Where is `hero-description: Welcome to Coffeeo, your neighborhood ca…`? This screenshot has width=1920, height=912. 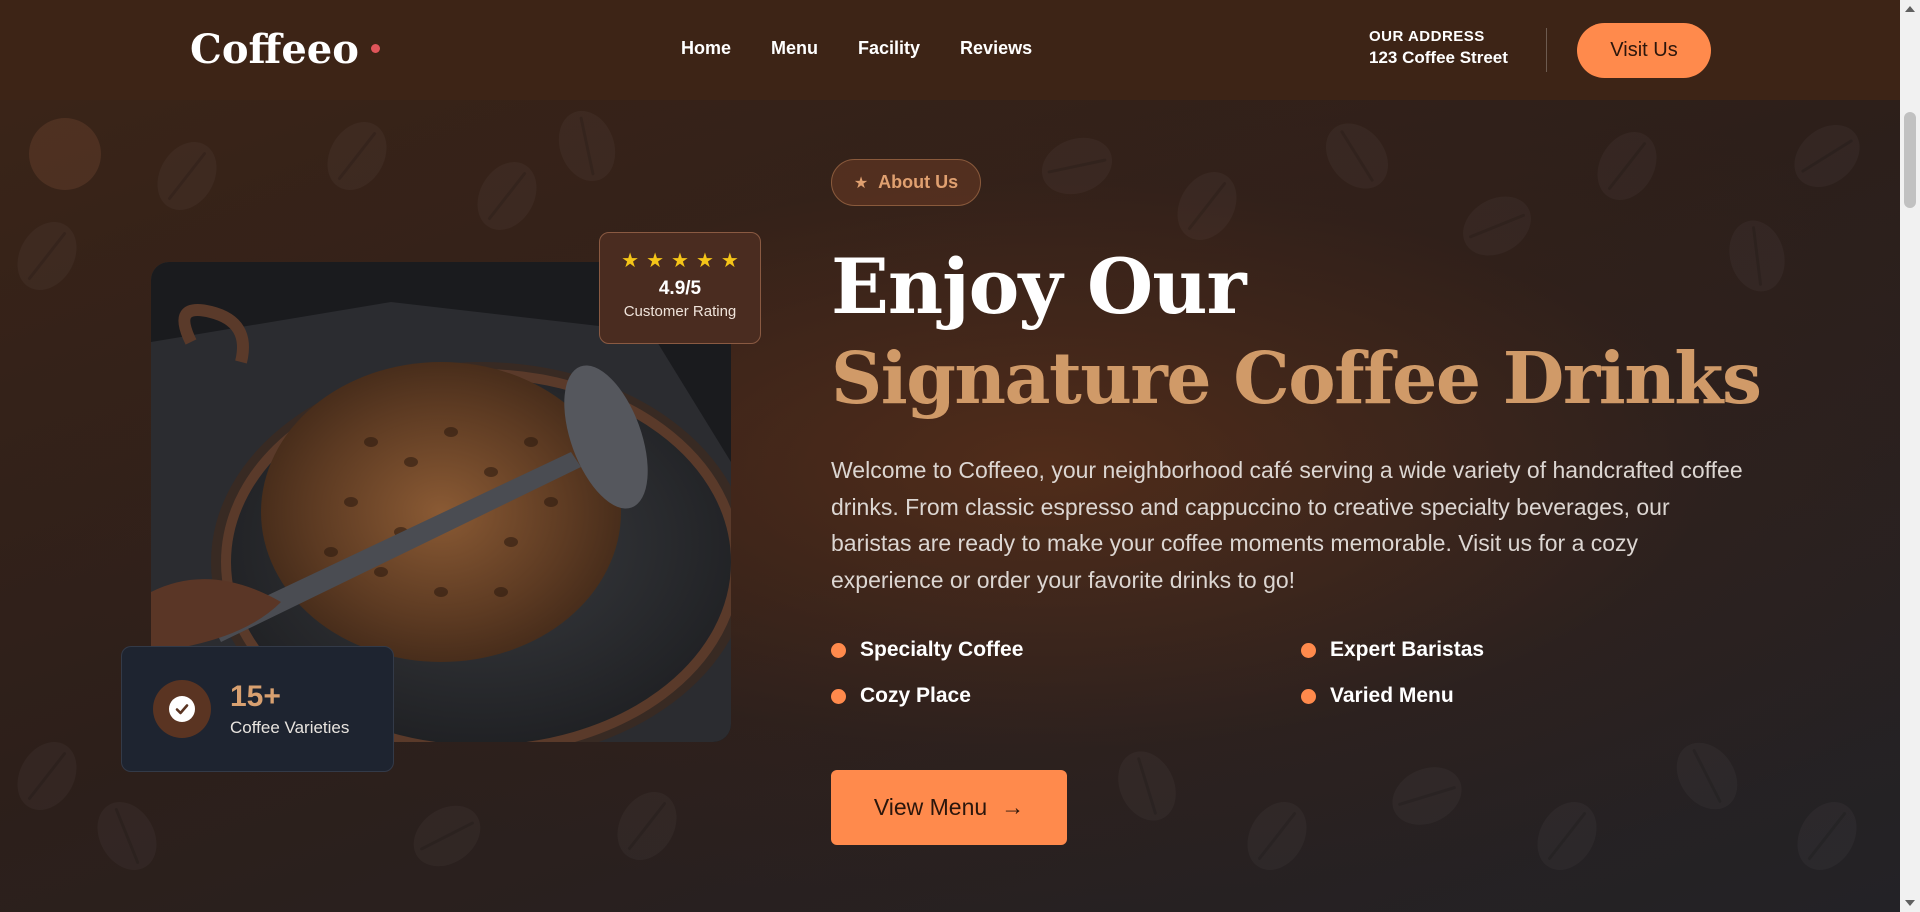
hero-description: Welcome to Coffeeo, your neighborhood ca… is located at coordinates (1287, 525).